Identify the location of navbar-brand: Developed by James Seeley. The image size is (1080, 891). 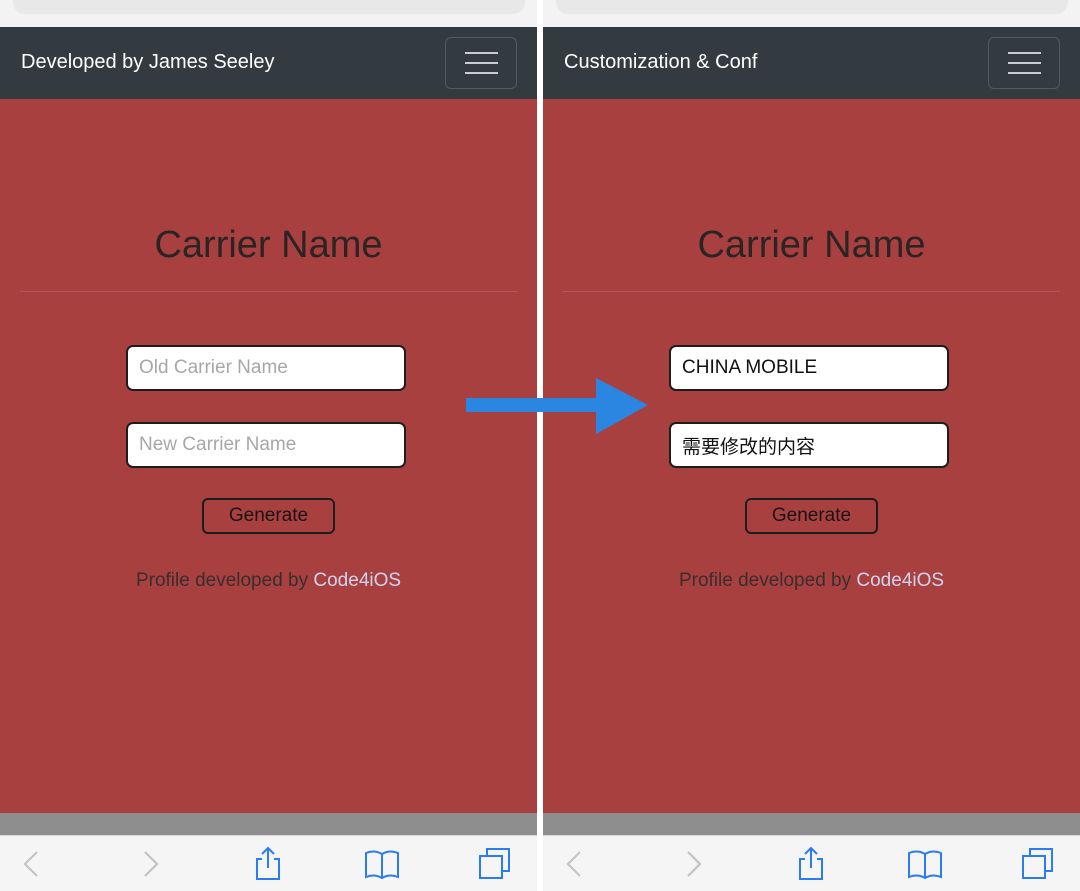
(147, 62).